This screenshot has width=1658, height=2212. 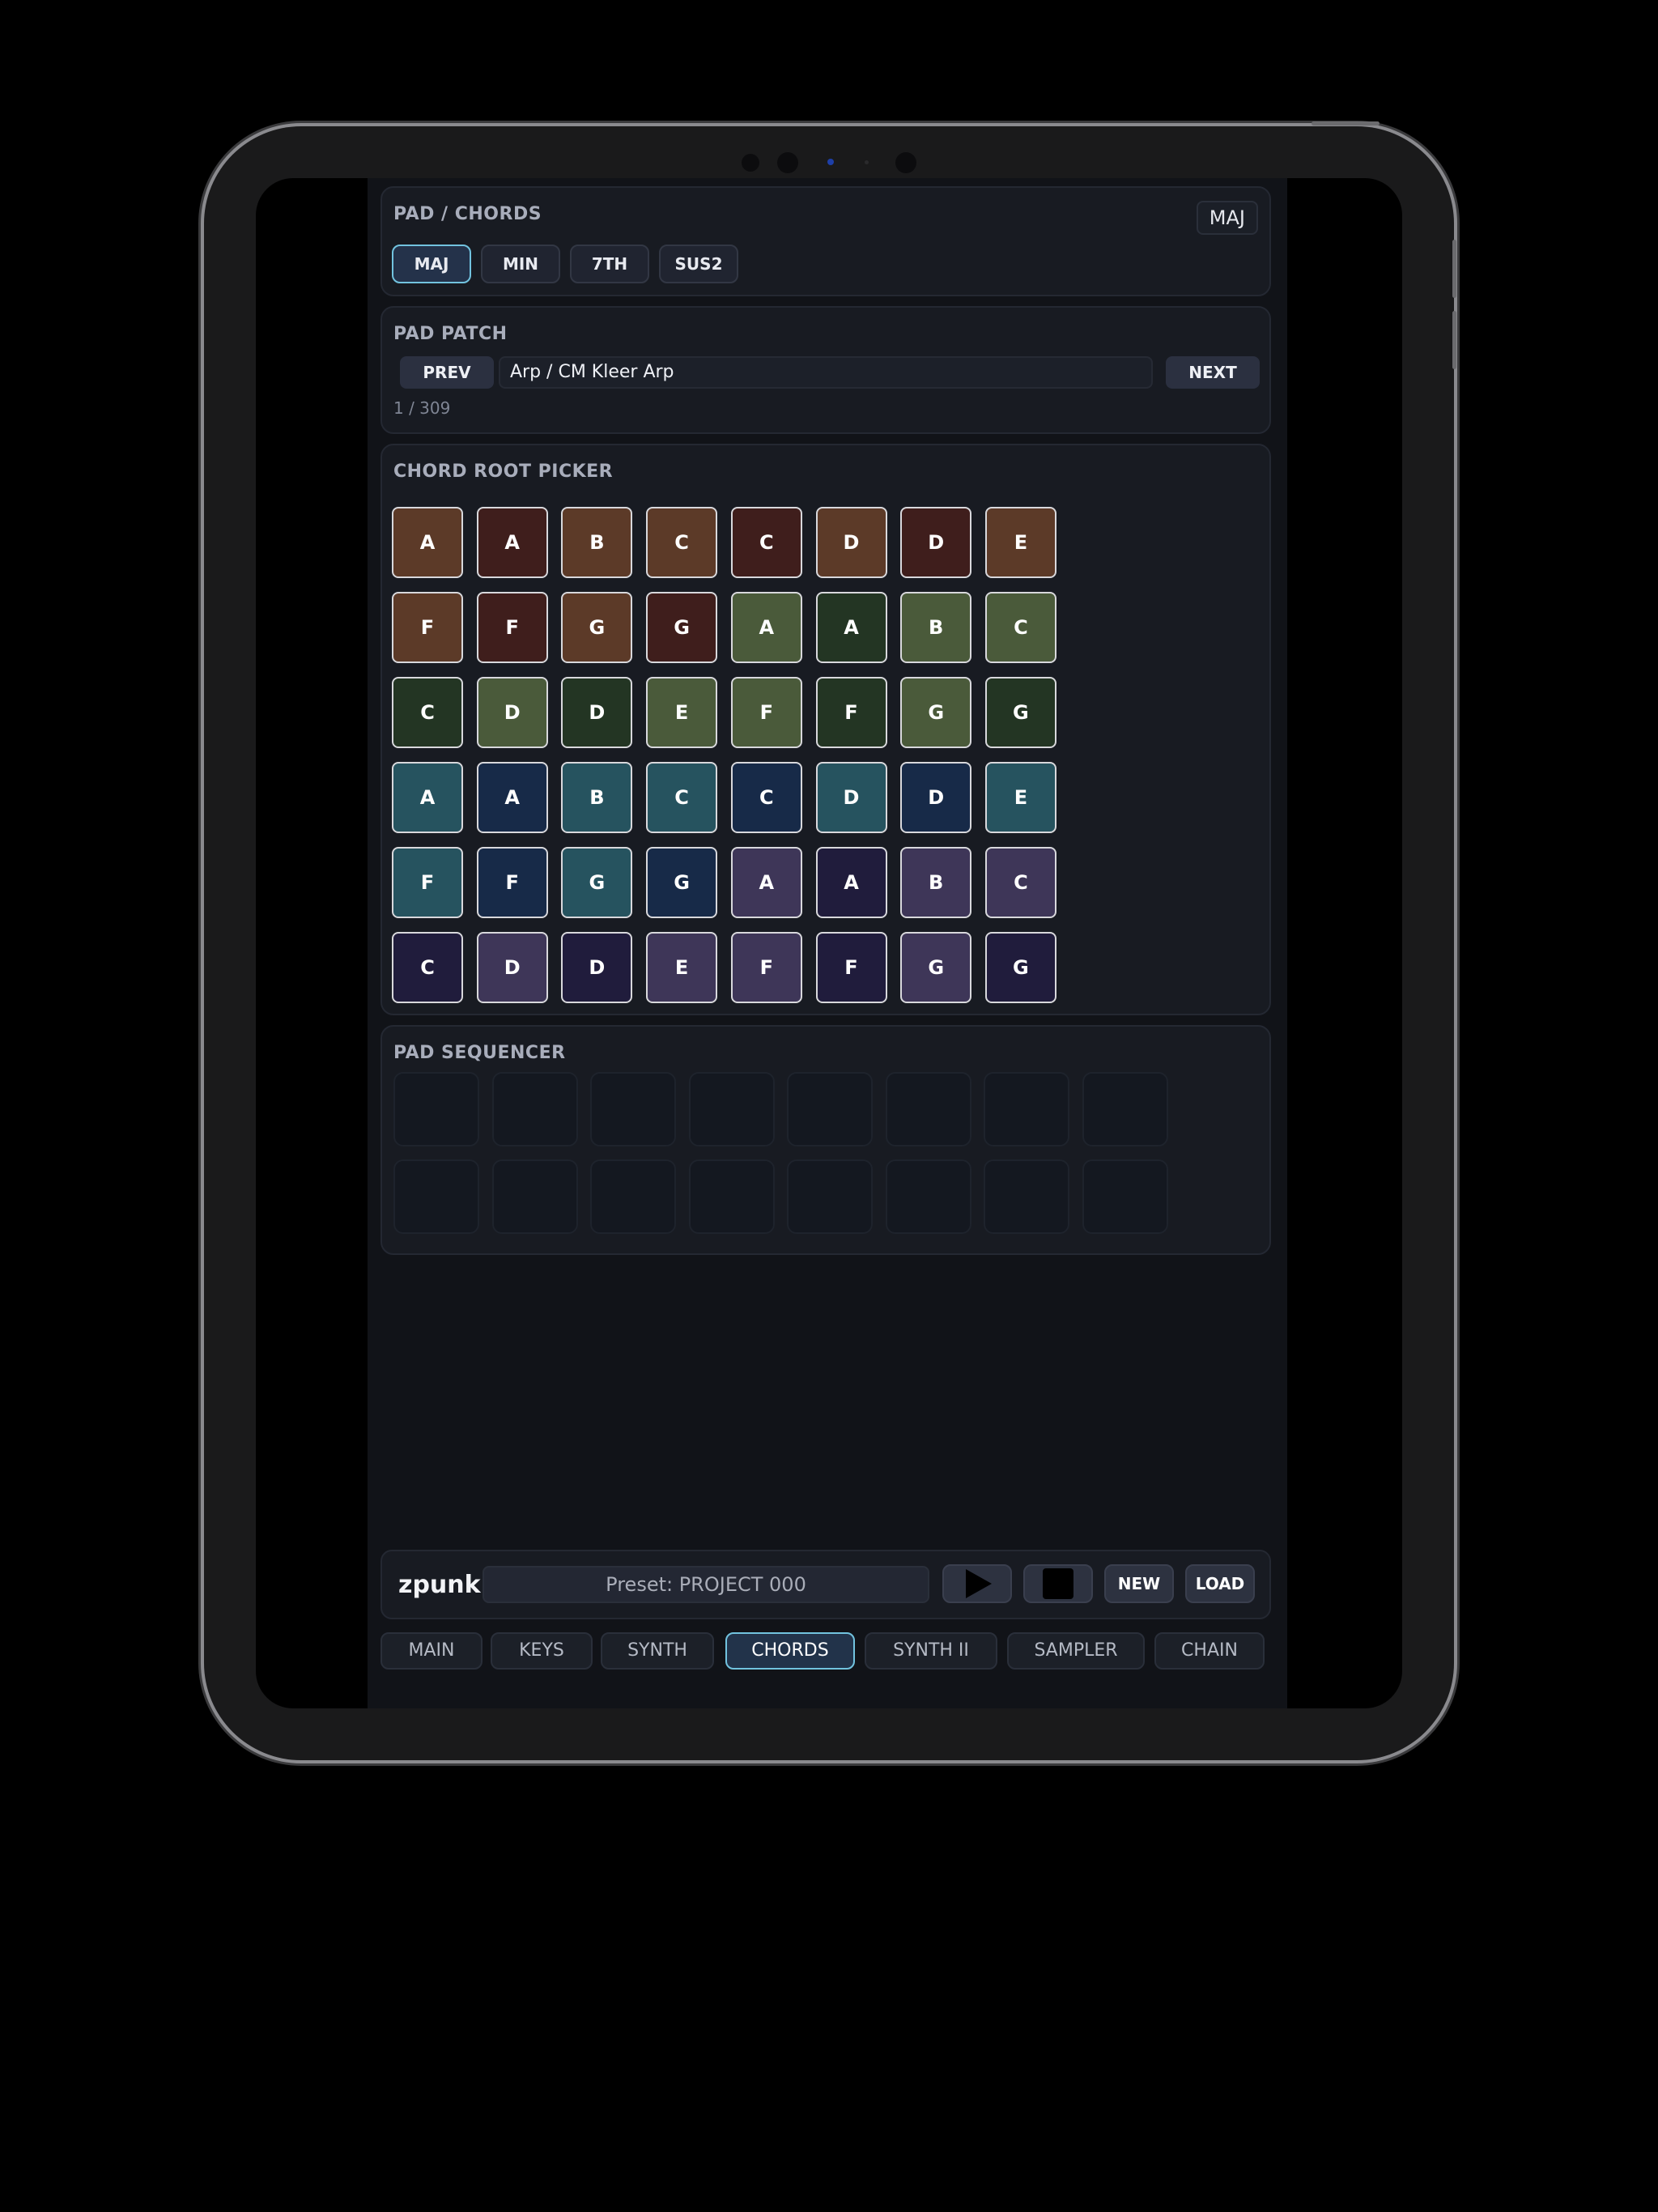 I want to click on prev-button: PREV, so click(x=447, y=372).